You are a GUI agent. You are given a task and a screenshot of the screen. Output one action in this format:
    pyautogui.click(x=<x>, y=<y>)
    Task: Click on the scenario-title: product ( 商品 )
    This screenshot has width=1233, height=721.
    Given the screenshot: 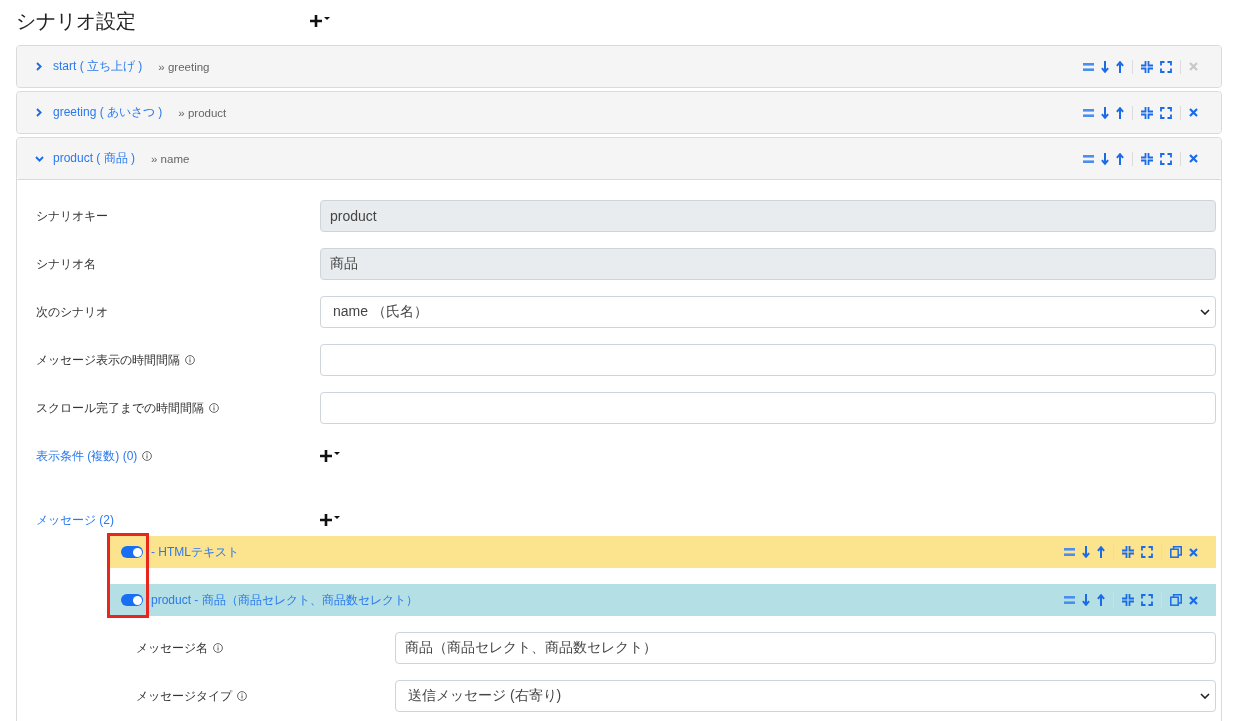 What is the action you would take?
    pyautogui.click(x=94, y=158)
    